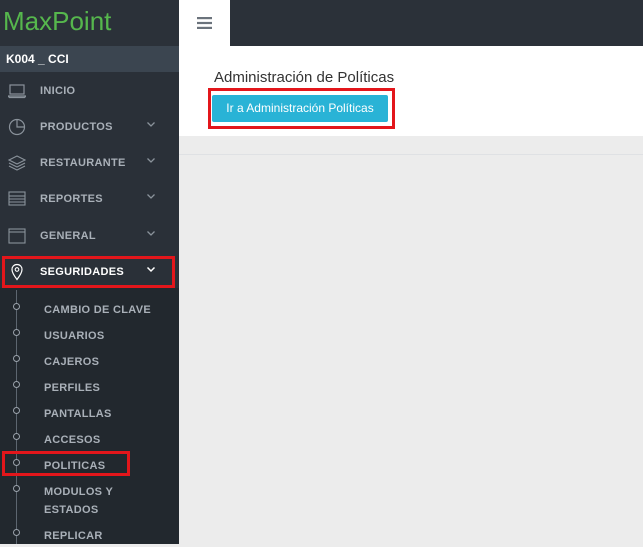 This screenshot has width=643, height=547. What do you see at coordinates (17, 199) in the screenshot?
I see `table-icon` at bounding box center [17, 199].